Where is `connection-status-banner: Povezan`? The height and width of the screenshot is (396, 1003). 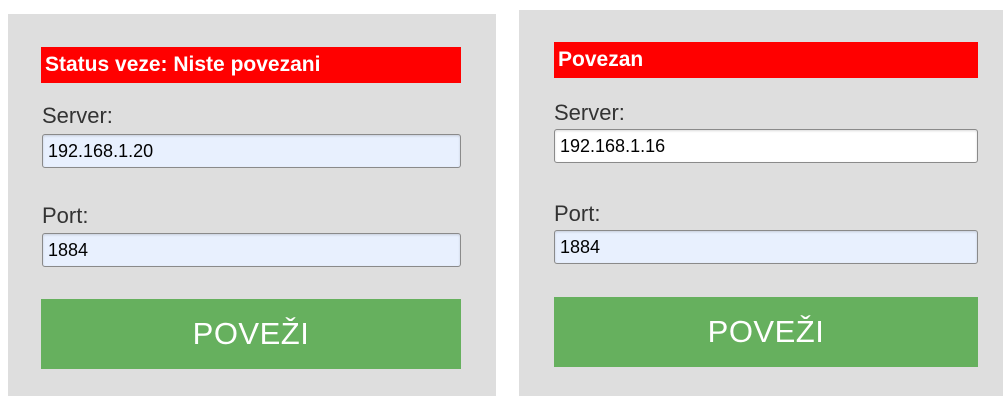 connection-status-banner: Povezan is located at coordinates (766, 60).